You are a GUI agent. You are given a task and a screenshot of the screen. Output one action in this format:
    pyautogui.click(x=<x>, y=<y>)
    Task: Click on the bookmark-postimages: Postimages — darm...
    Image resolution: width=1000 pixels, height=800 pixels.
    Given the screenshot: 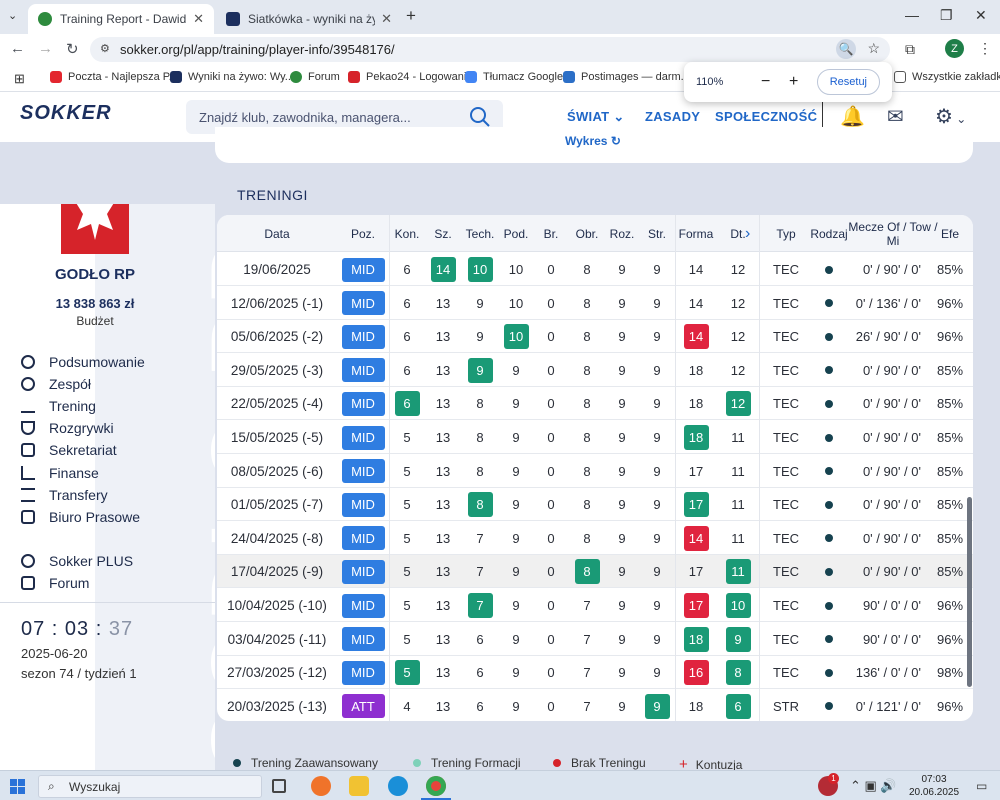 What is the action you would take?
    pyautogui.click(x=626, y=77)
    